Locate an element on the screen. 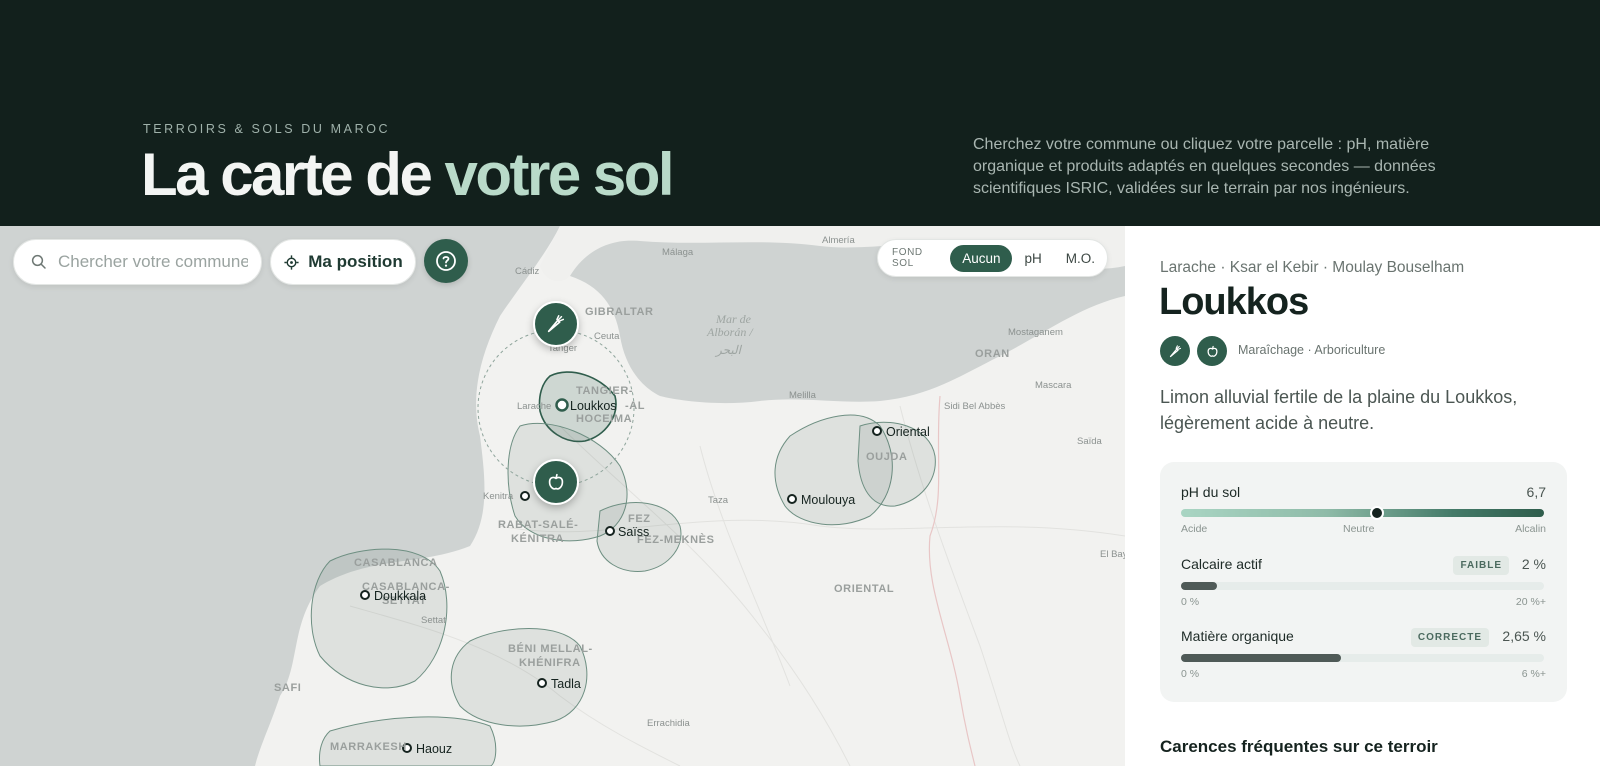 The image size is (1600, 766). terroir-label: Saïss is located at coordinates (633, 532).